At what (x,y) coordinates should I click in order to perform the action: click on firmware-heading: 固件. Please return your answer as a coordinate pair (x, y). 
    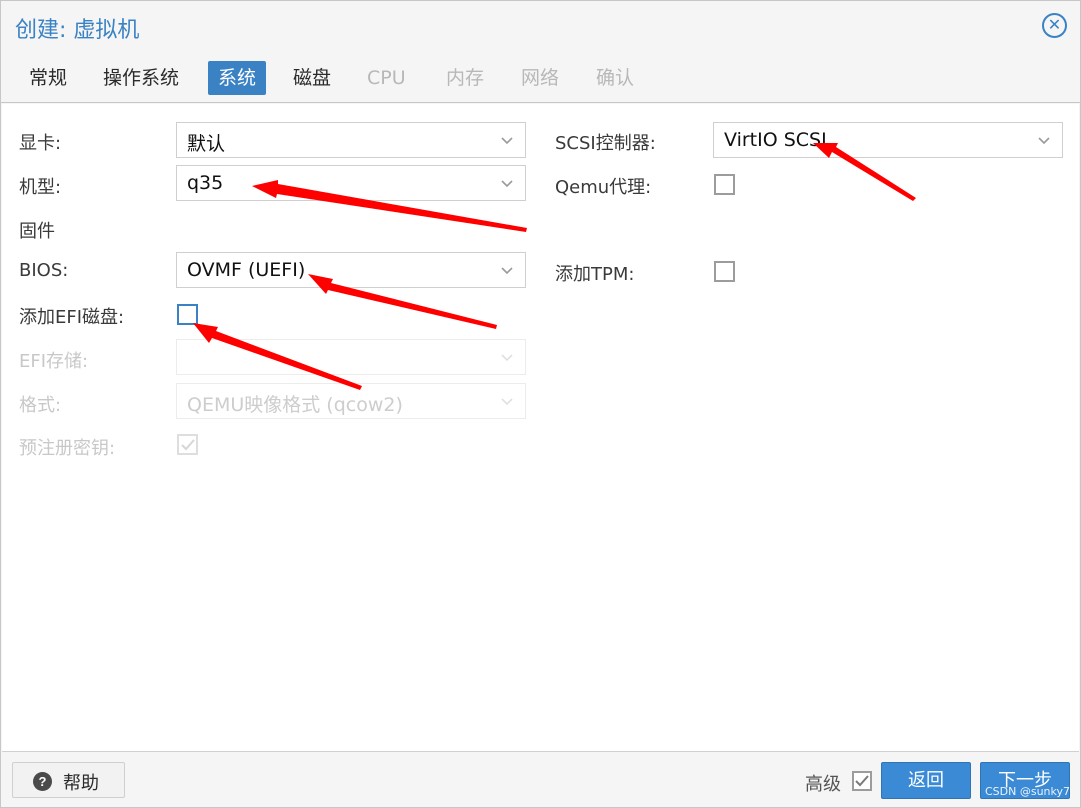
    Looking at the image, I should click on (37, 231).